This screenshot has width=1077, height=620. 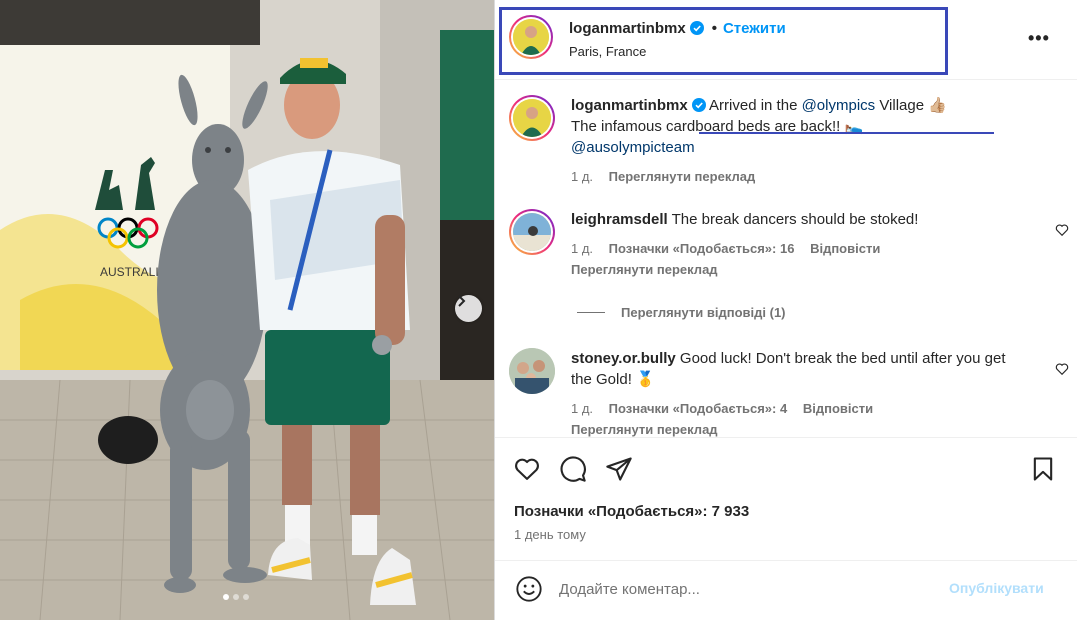 What do you see at coordinates (723, 41) in the screenshot?
I see `highlight-box` at bounding box center [723, 41].